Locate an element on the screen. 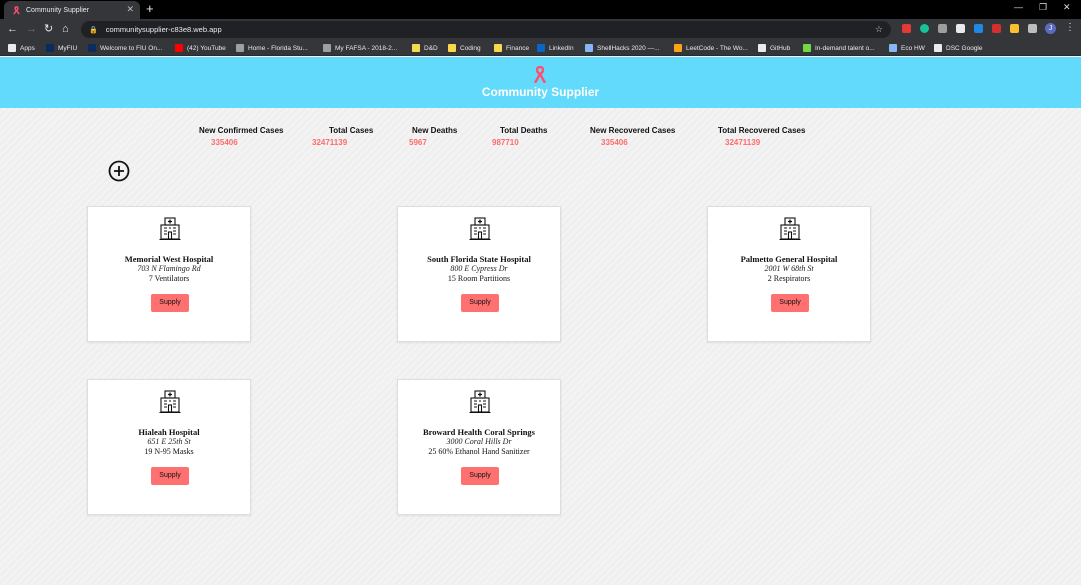  bookmark-label: MyFIU is located at coordinates (68, 48).